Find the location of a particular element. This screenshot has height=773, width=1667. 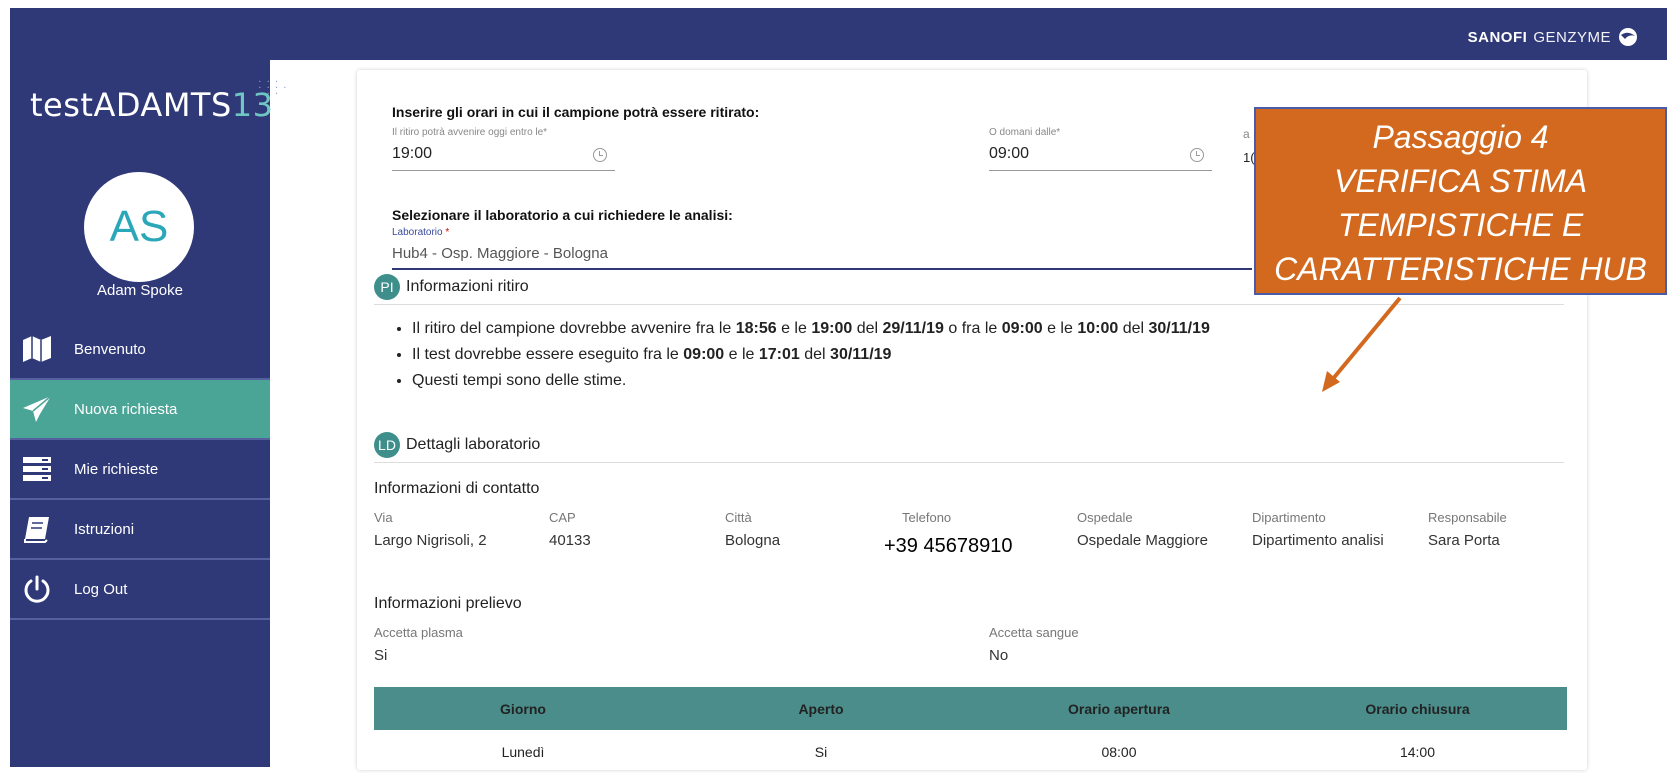

pickup-tomorrow-label: O domani dalle* is located at coordinates (1025, 132).